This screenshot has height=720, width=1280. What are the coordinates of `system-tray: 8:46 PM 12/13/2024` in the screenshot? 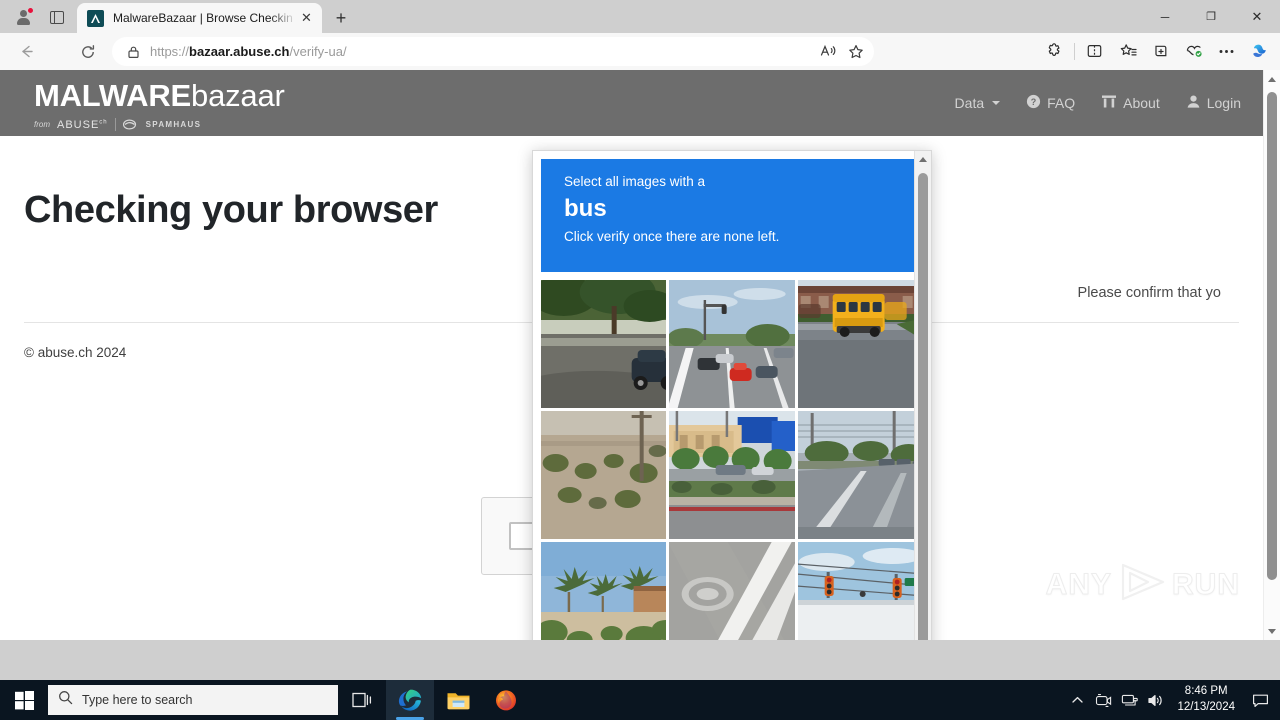 It's located at (1172, 700).